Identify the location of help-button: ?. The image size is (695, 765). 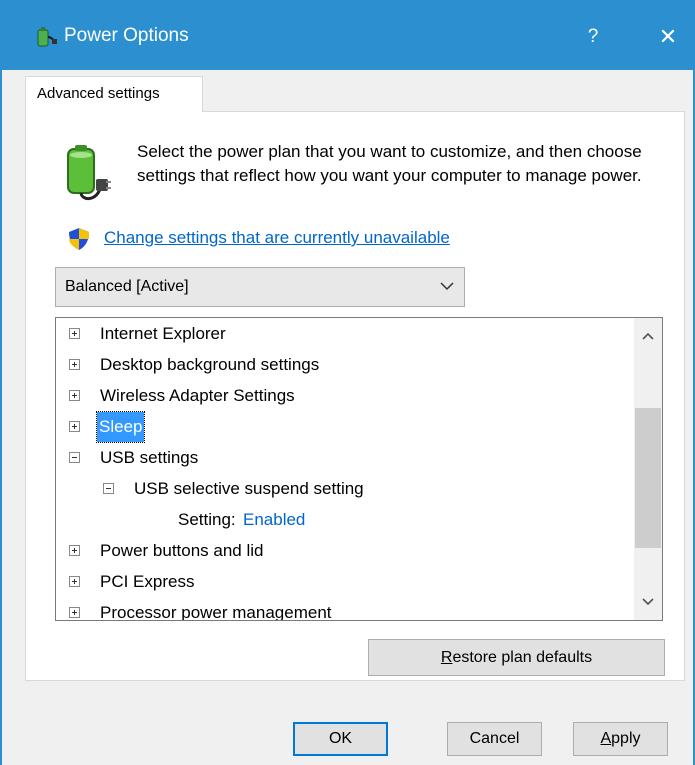
(593, 37).